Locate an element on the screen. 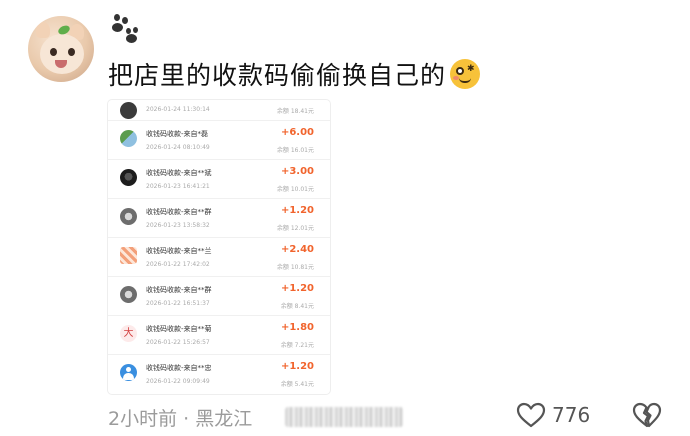  blurred-username is located at coordinates (344, 417).